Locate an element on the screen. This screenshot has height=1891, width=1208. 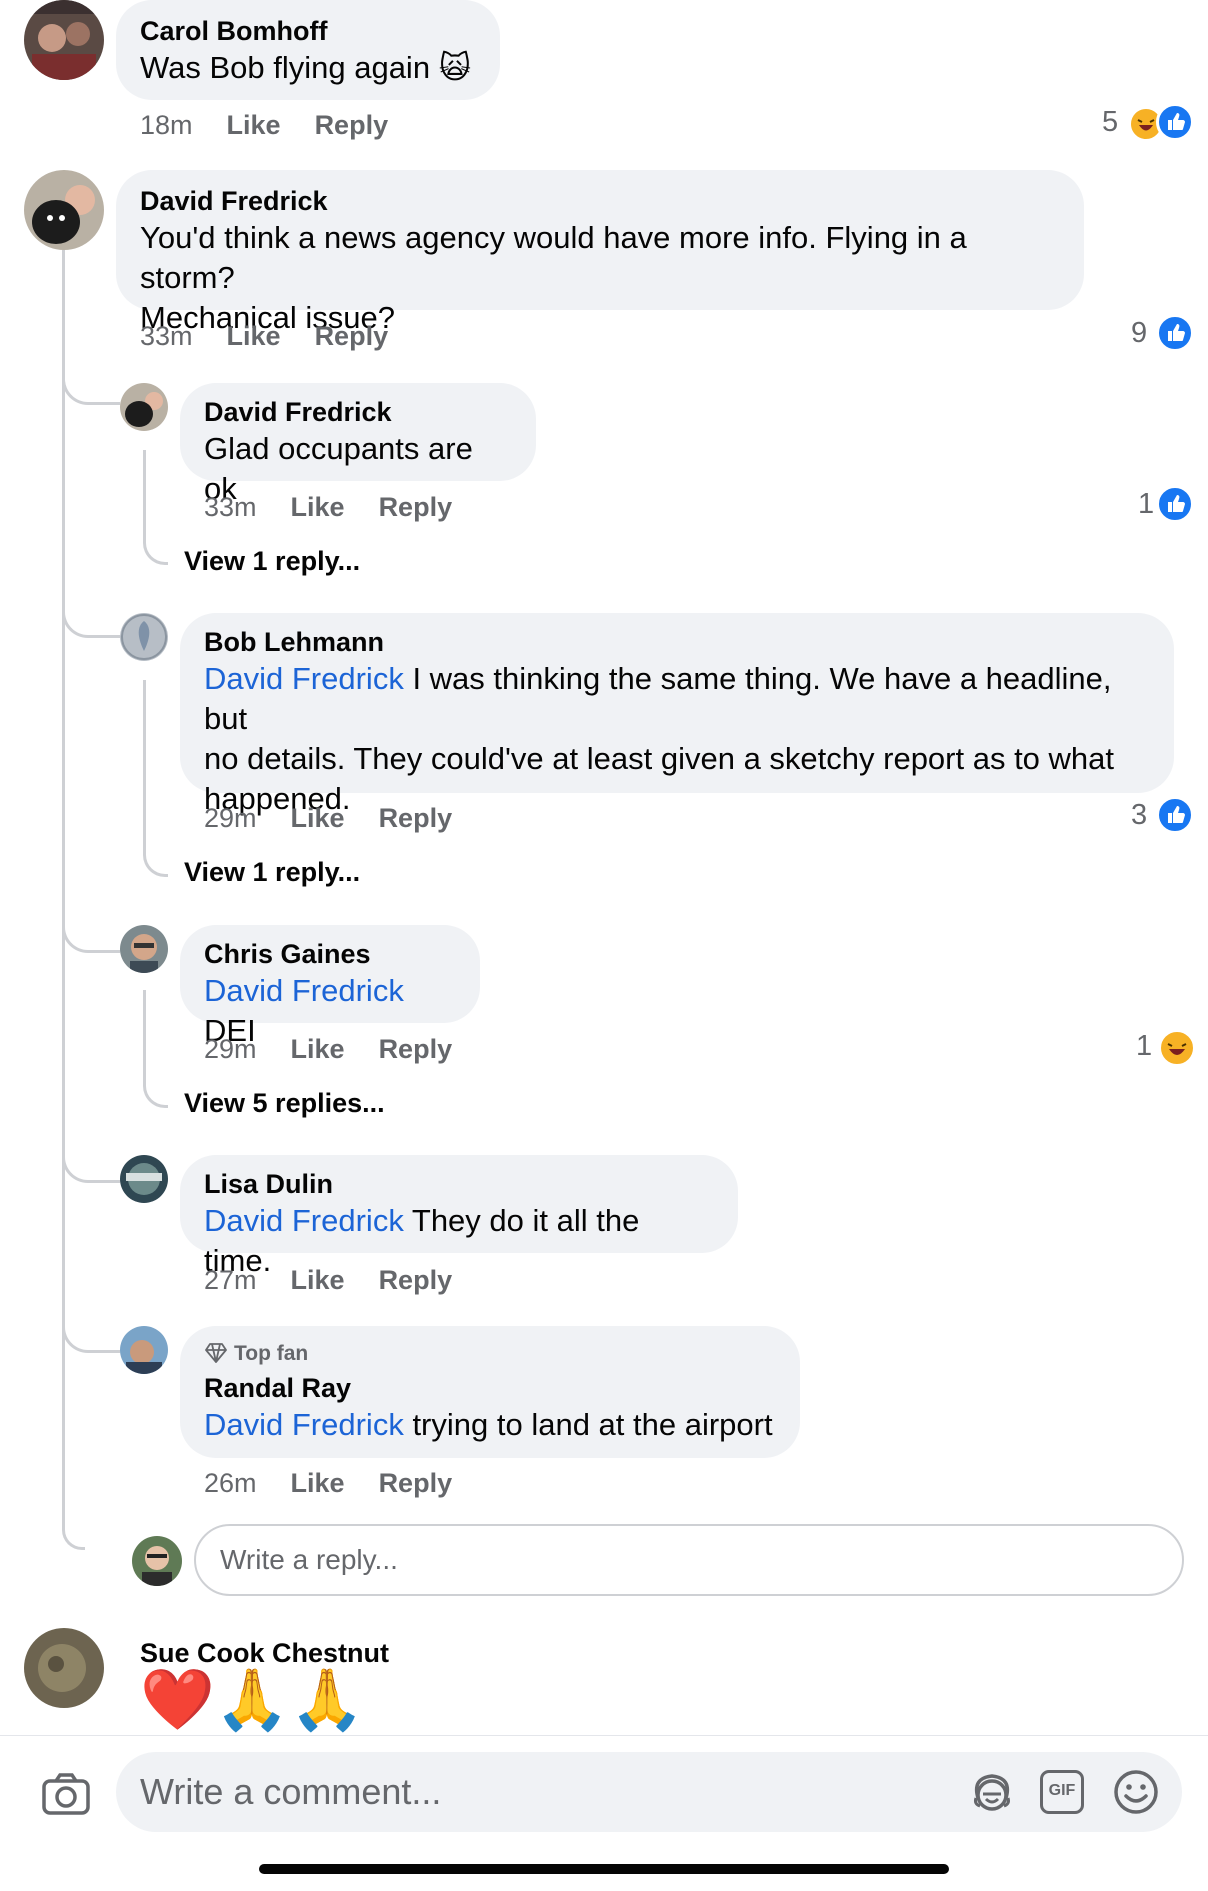
comment-text: Was Bob flying again 🙀 is located at coordinates (306, 67).